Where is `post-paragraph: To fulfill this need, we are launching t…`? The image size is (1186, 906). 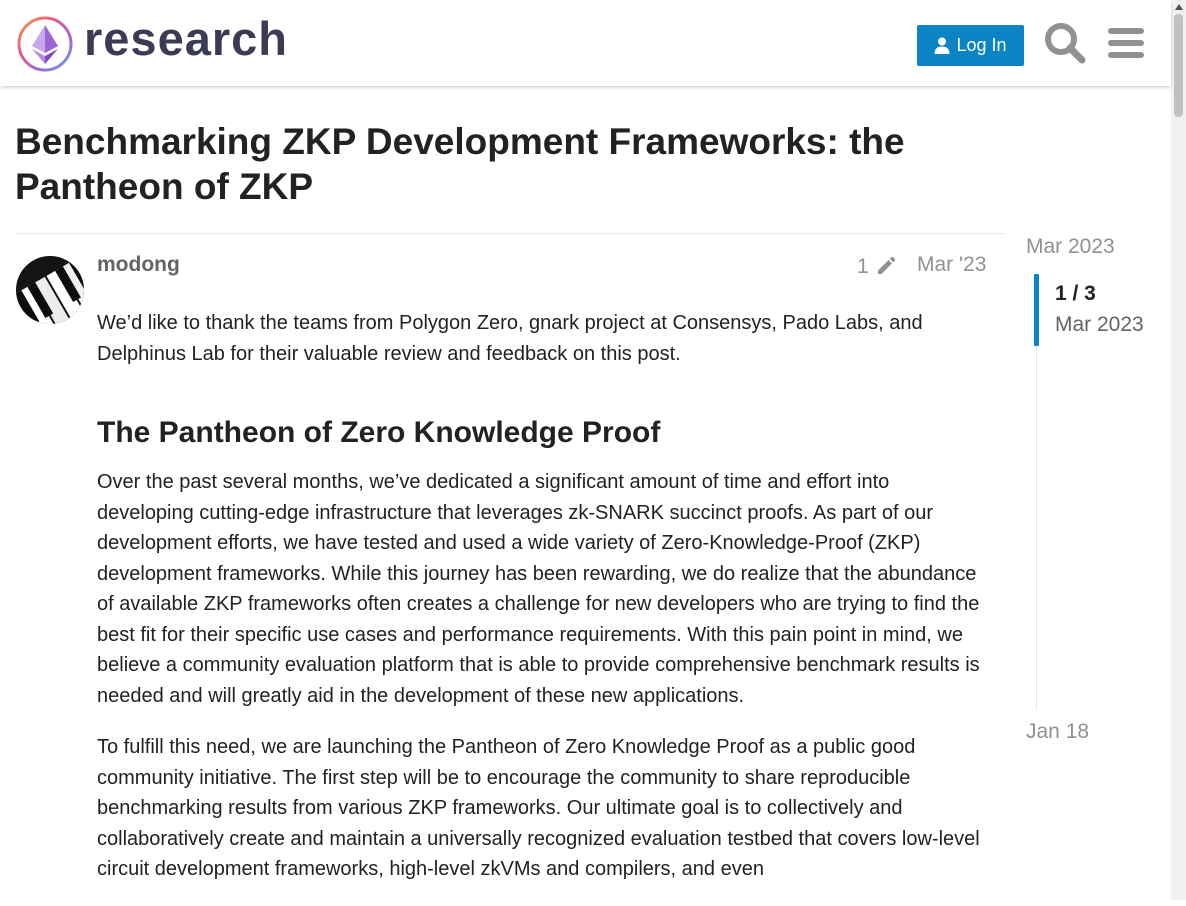
post-paragraph: To fulfill this need, we are launching t… is located at coordinates (538, 808).